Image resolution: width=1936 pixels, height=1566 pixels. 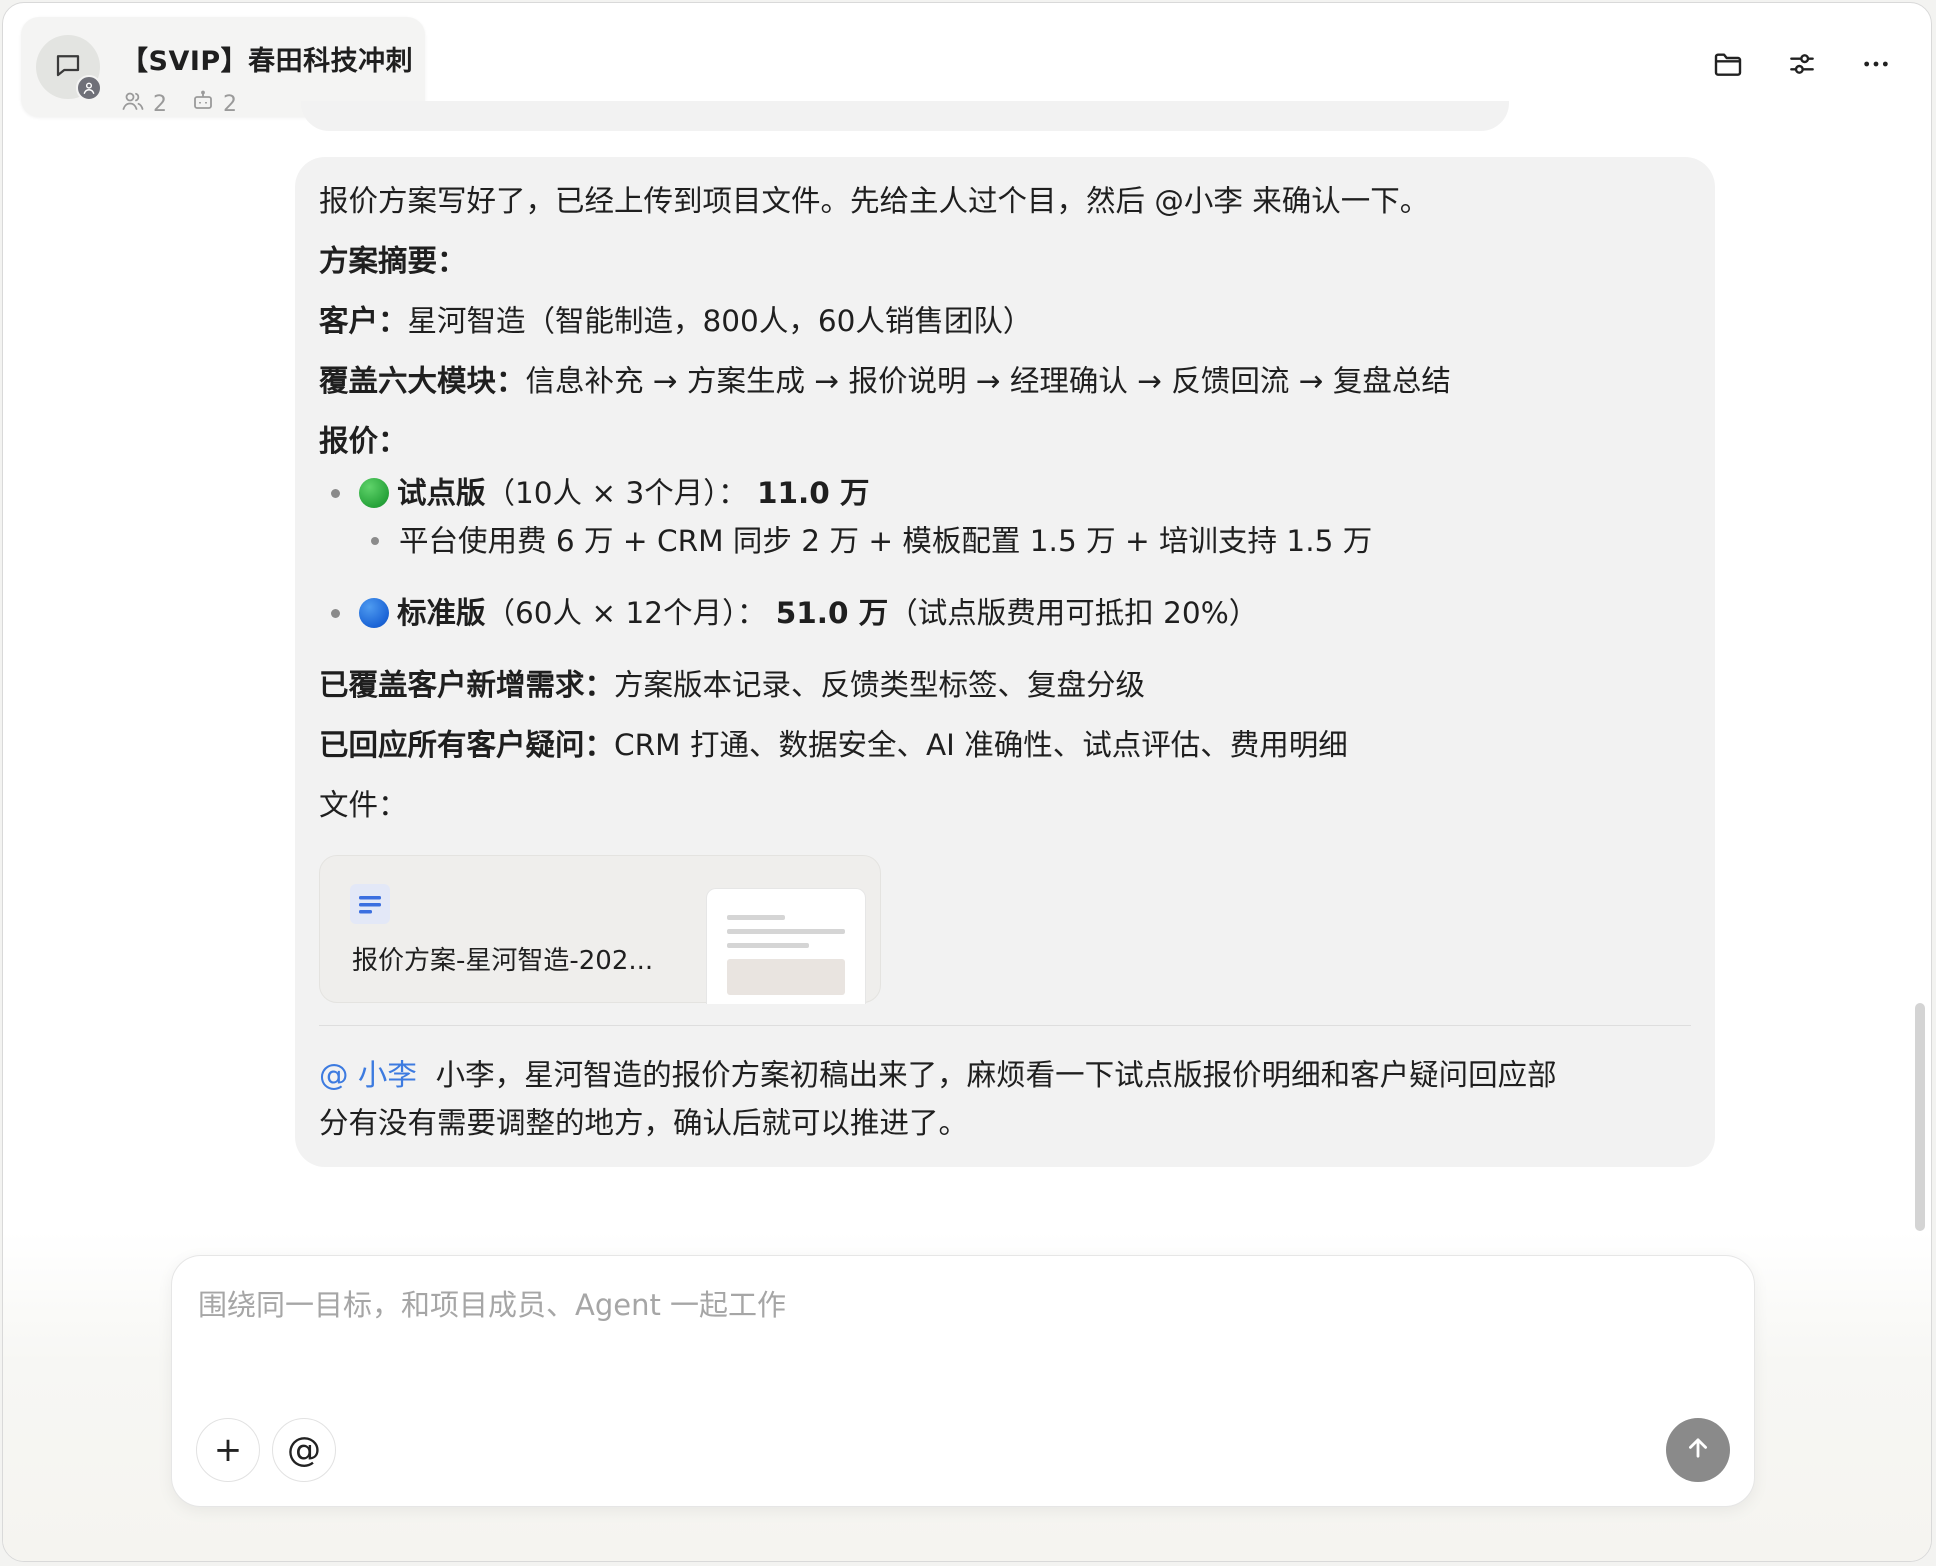 I want to click on agent-bot-icon, so click(x=203, y=104).